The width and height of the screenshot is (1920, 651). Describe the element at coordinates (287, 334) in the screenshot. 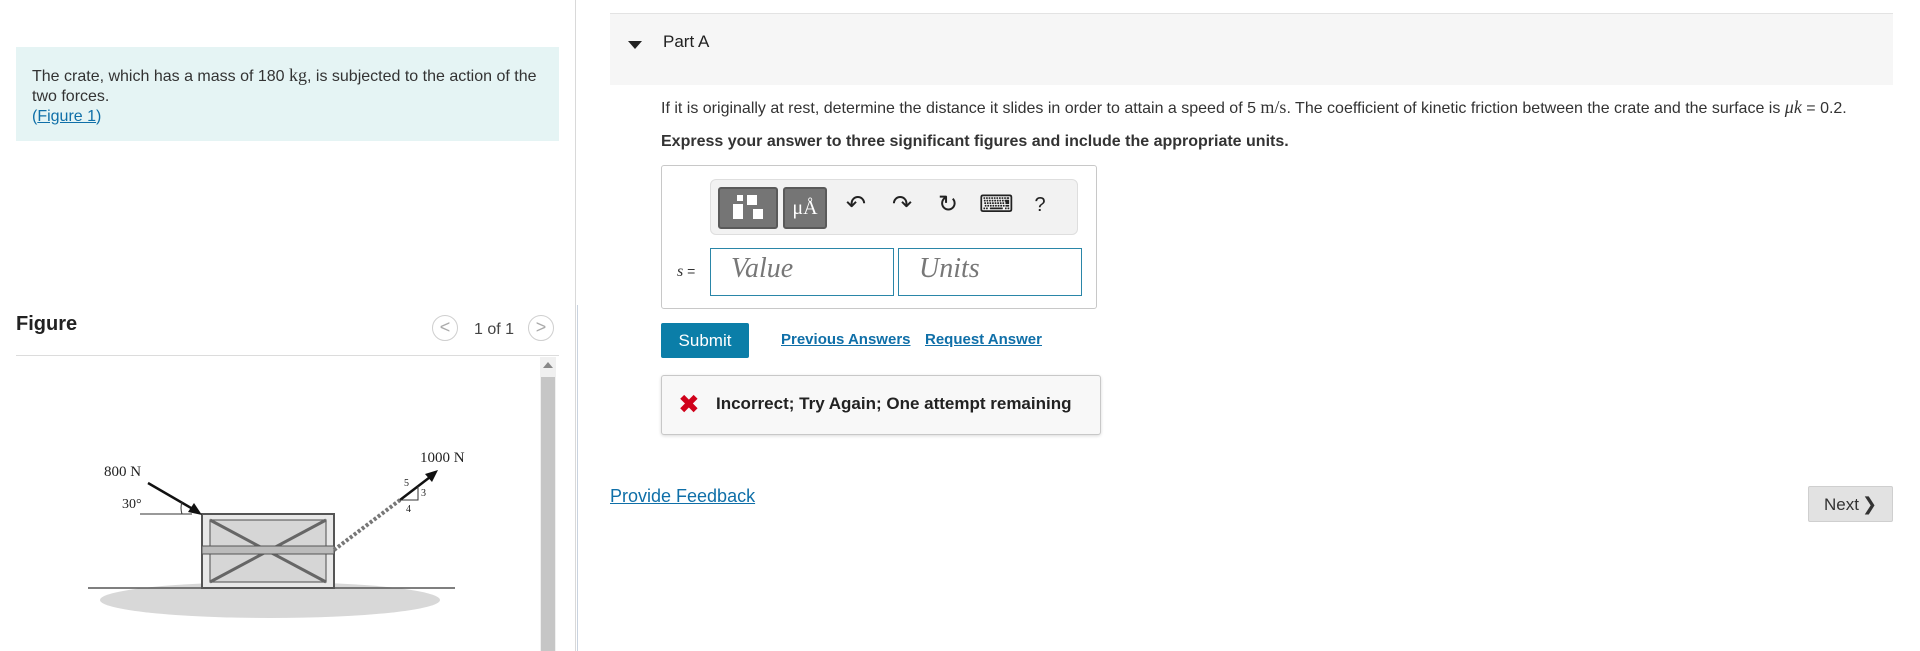

I see `figure-header: Figure < 1 of 1 >` at that location.